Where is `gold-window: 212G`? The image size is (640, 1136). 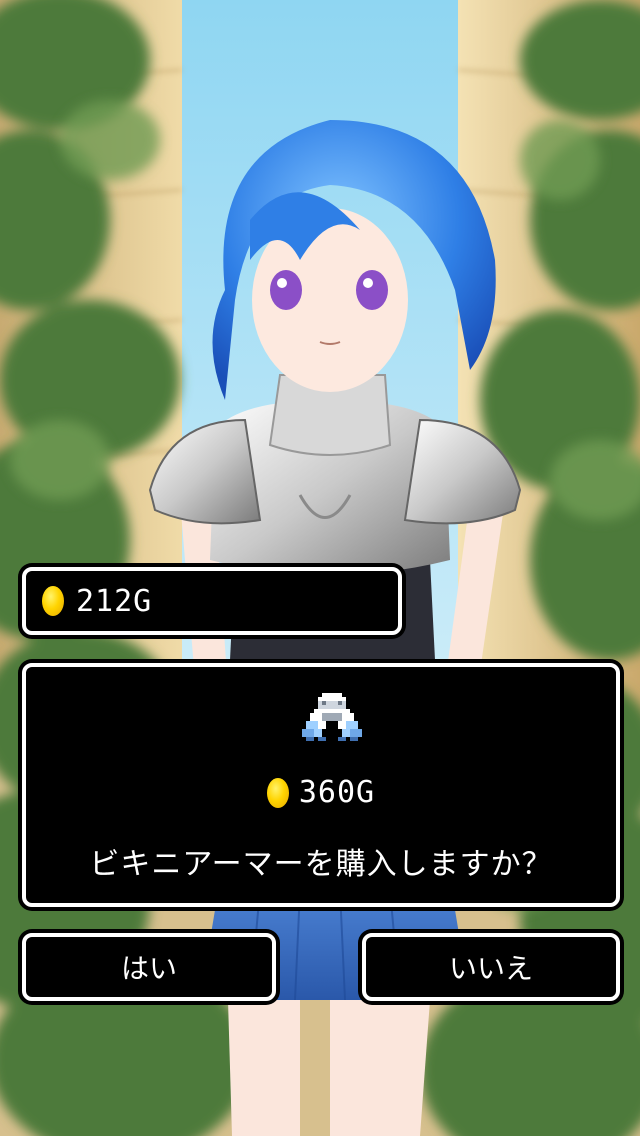 gold-window: 212G is located at coordinates (212, 601).